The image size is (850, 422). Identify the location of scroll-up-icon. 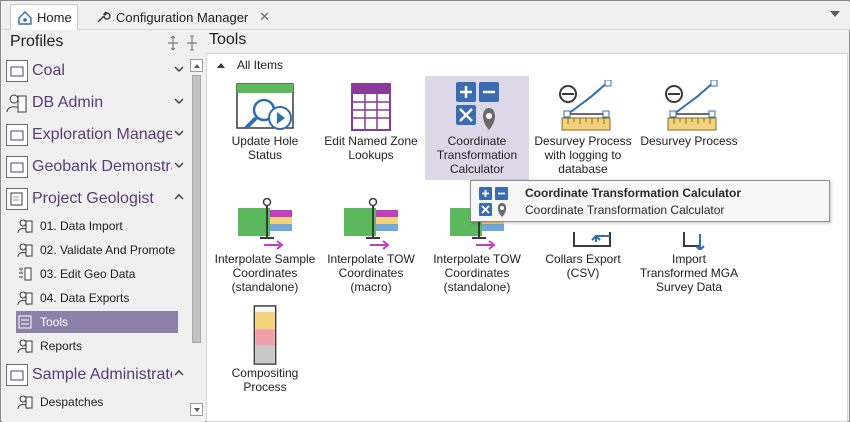
(197, 66).